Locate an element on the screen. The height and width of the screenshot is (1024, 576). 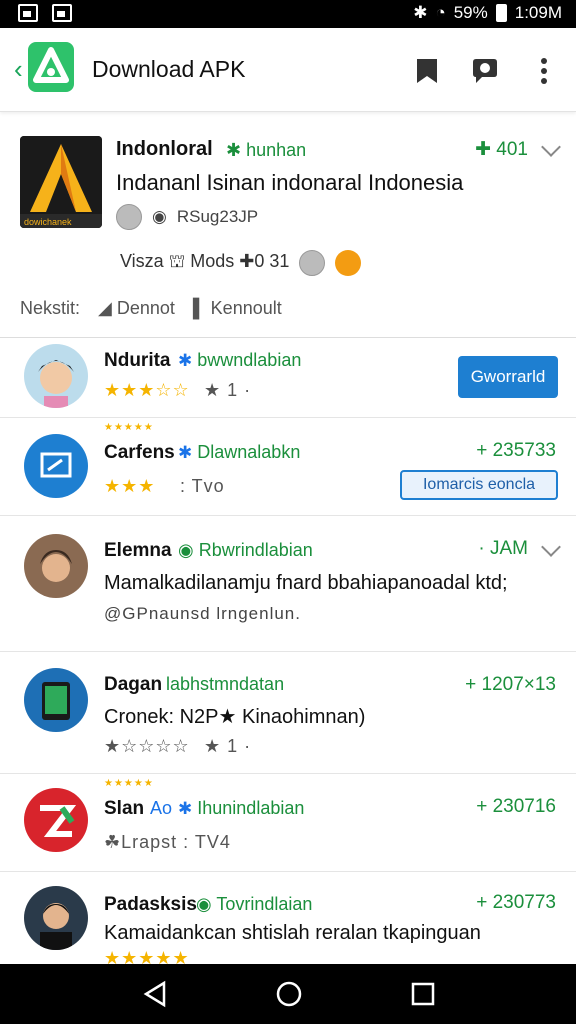
featured-stats: Visza ⛫ Mods ✚0 31 is located at coordinates (241, 263).